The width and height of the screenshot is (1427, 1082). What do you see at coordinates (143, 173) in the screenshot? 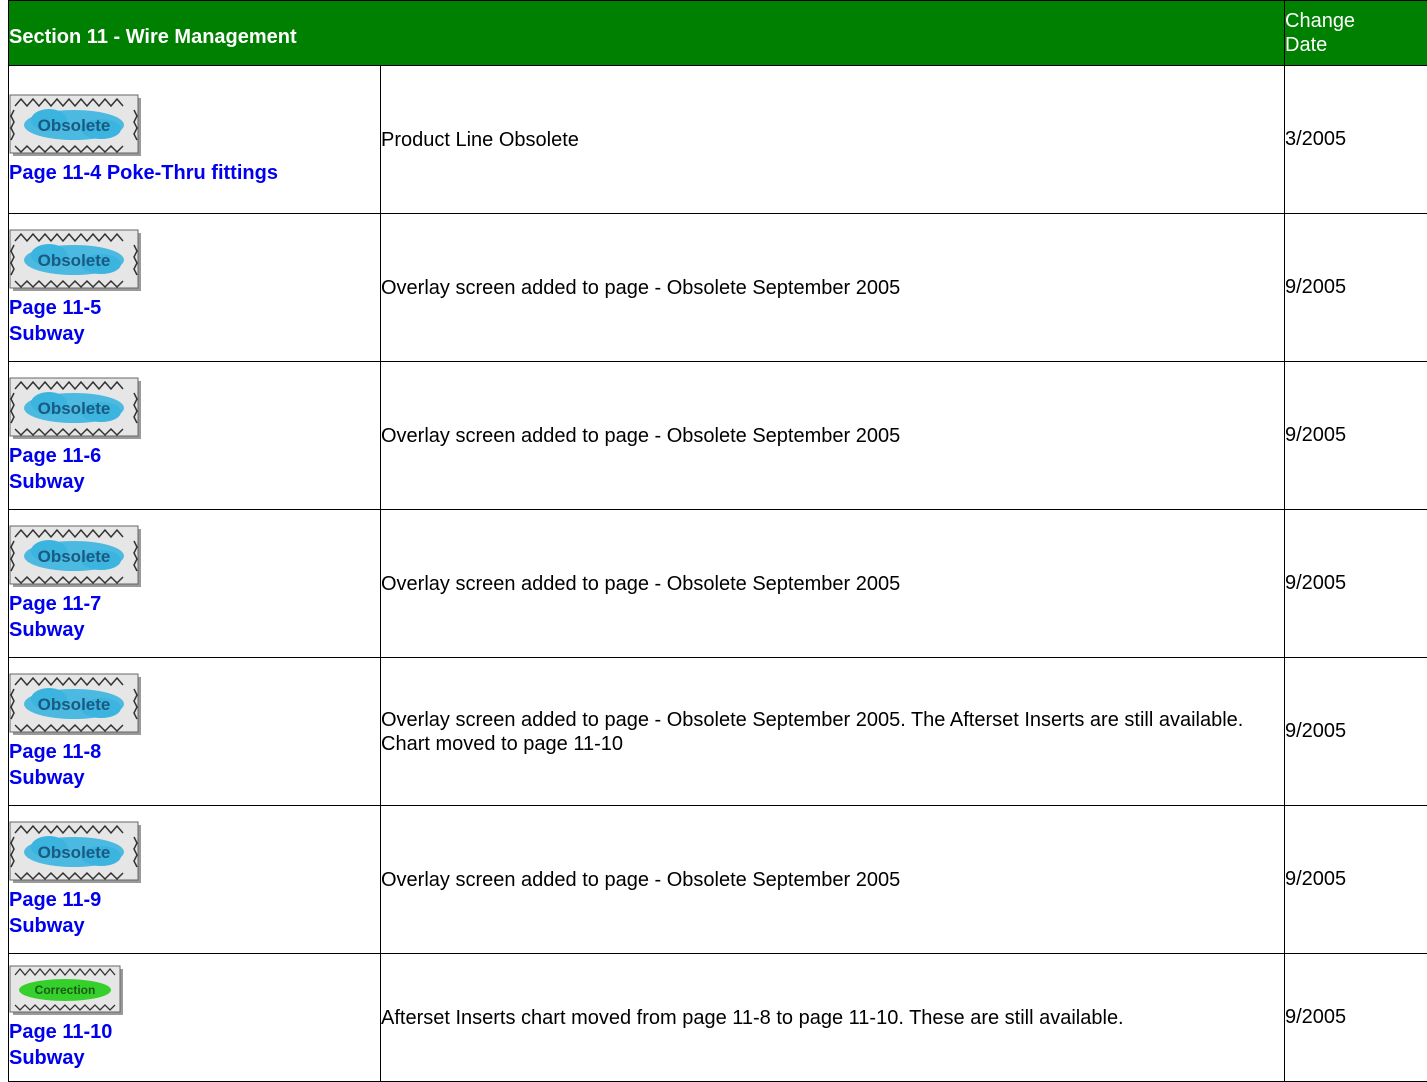
I see `page-link-line1: Page 11-4 Poke-Thru fittings` at bounding box center [143, 173].